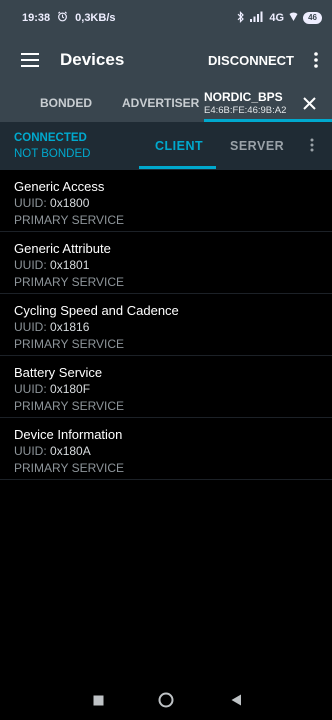  What do you see at coordinates (52, 154) in the screenshot?
I see `bond-state: NOT BONDED` at bounding box center [52, 154].